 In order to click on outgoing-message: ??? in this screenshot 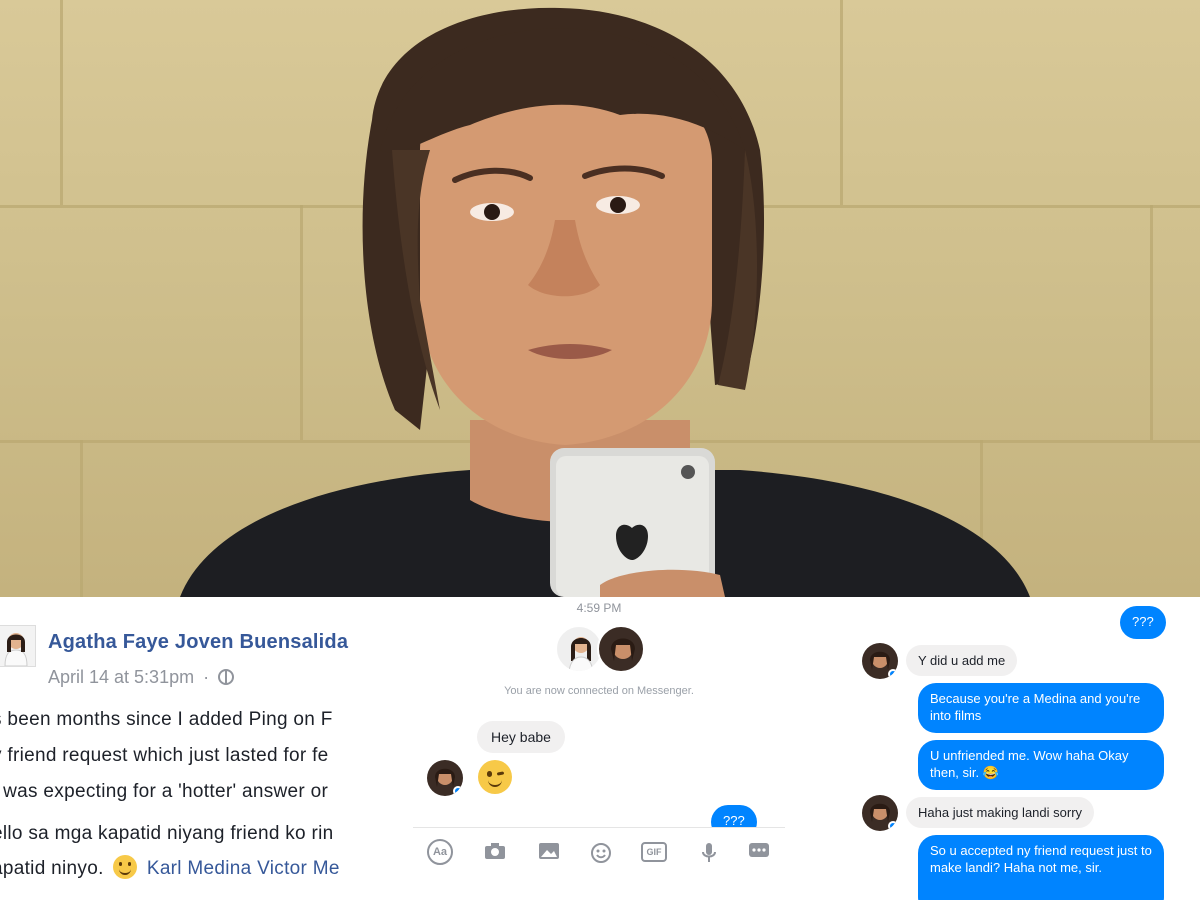, I will do `click(1143, 622)`.